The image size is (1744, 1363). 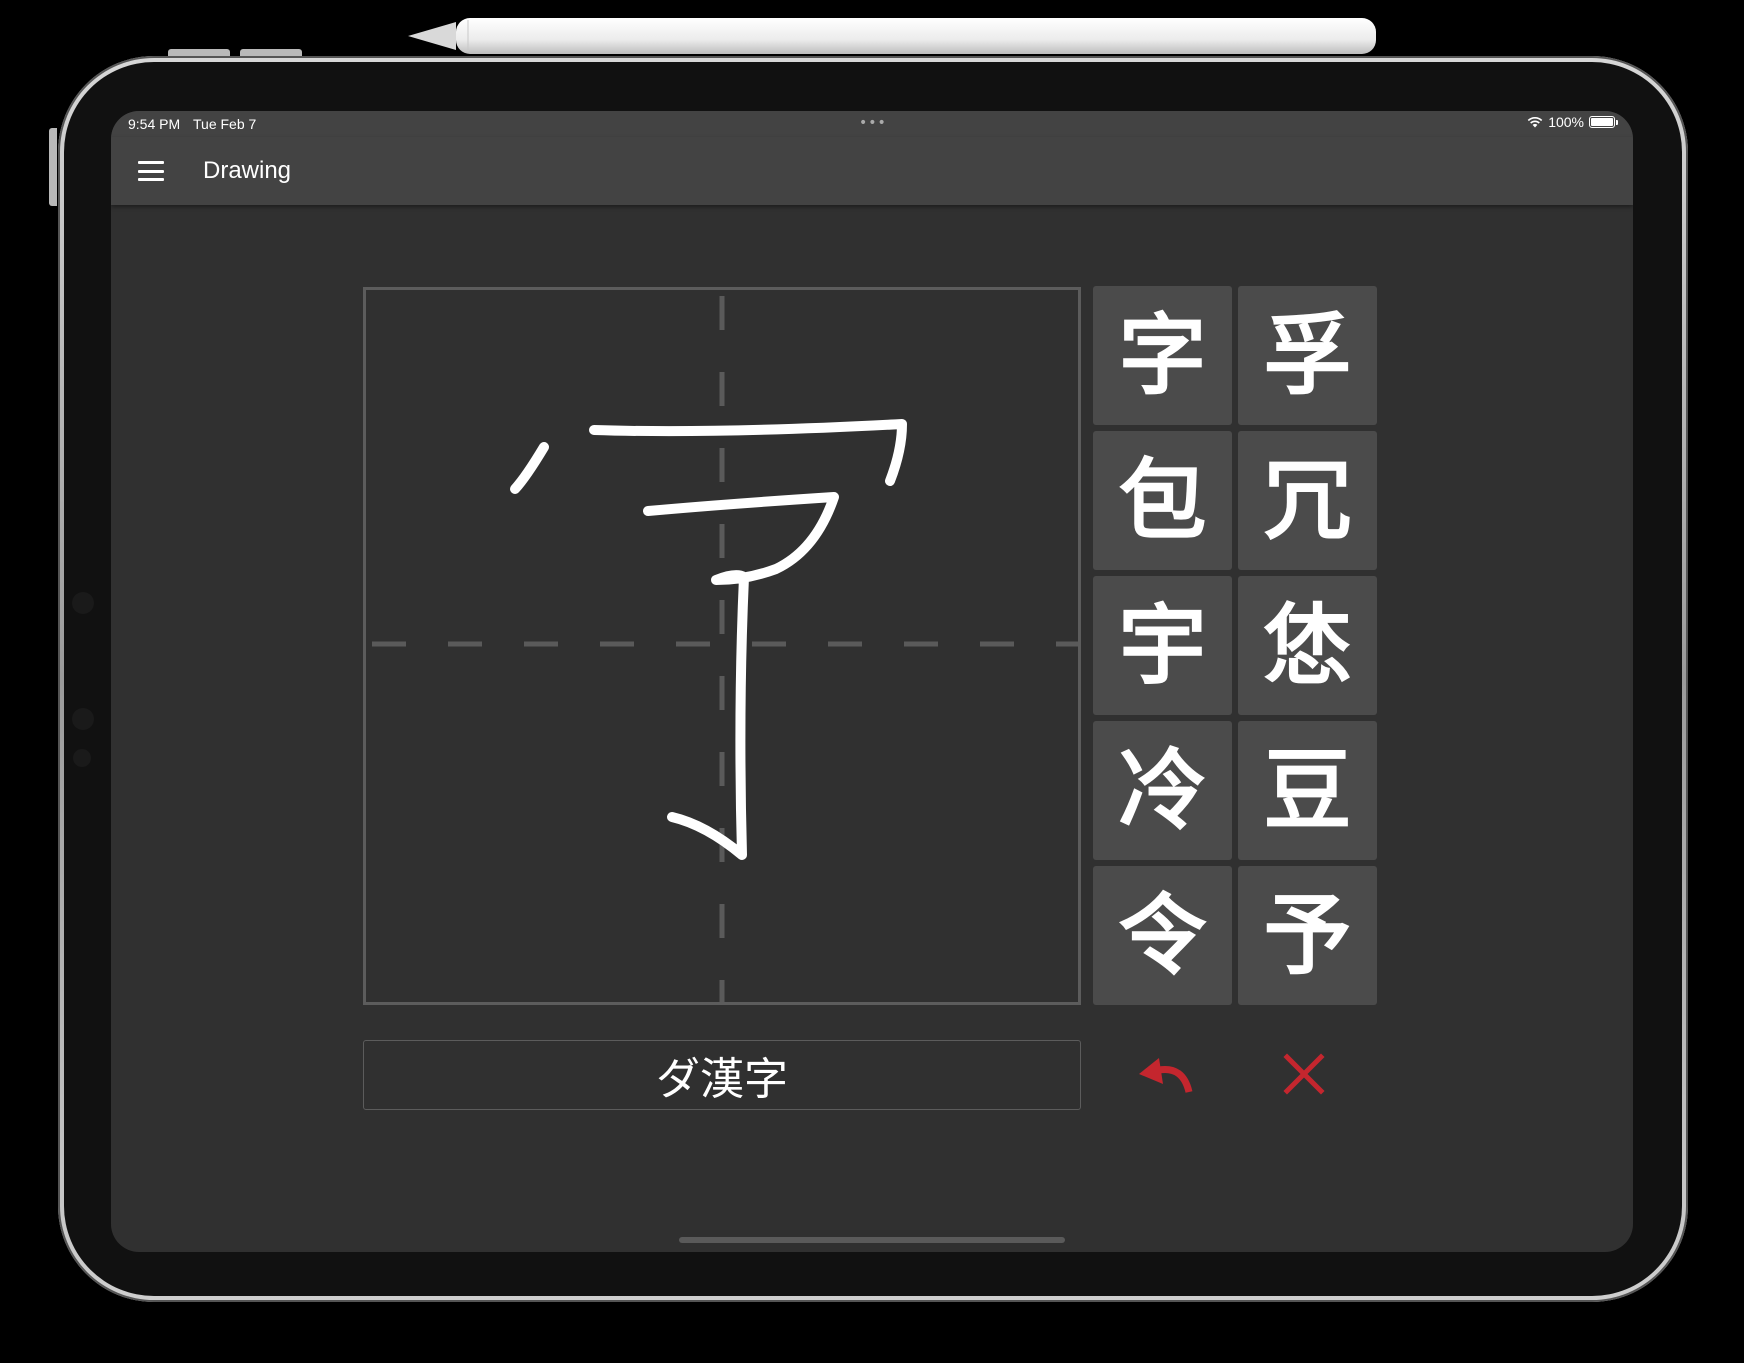 What do you see at coordinates (1603, 122) in the screenshot?
I see `battery-icon` at bounding box center [1603, 122].